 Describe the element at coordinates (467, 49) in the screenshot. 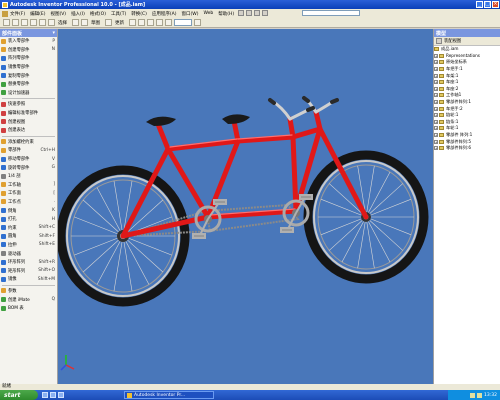

I see `tree-root: 成品.iam` at that location.